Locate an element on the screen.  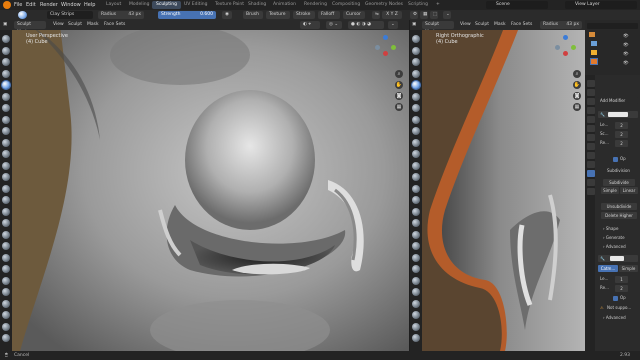
camera-icon: ◙ is located at coordinates (399, 96).